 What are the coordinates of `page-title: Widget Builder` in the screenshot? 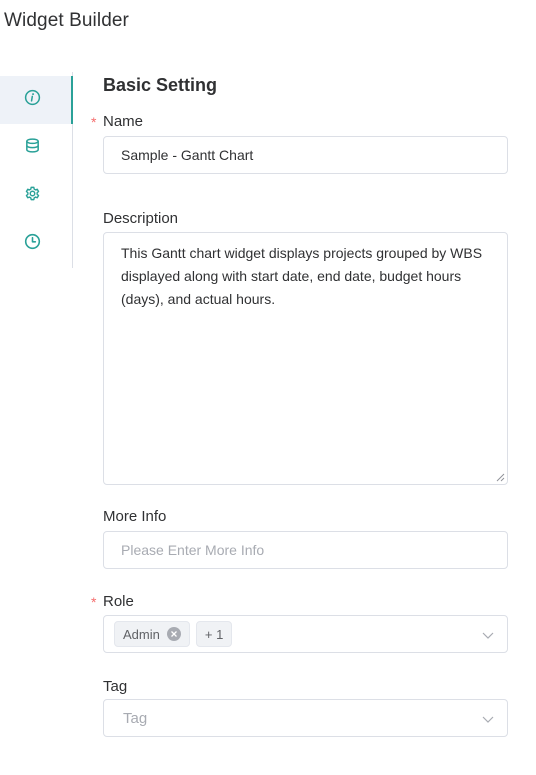 It's located at (66, 20).